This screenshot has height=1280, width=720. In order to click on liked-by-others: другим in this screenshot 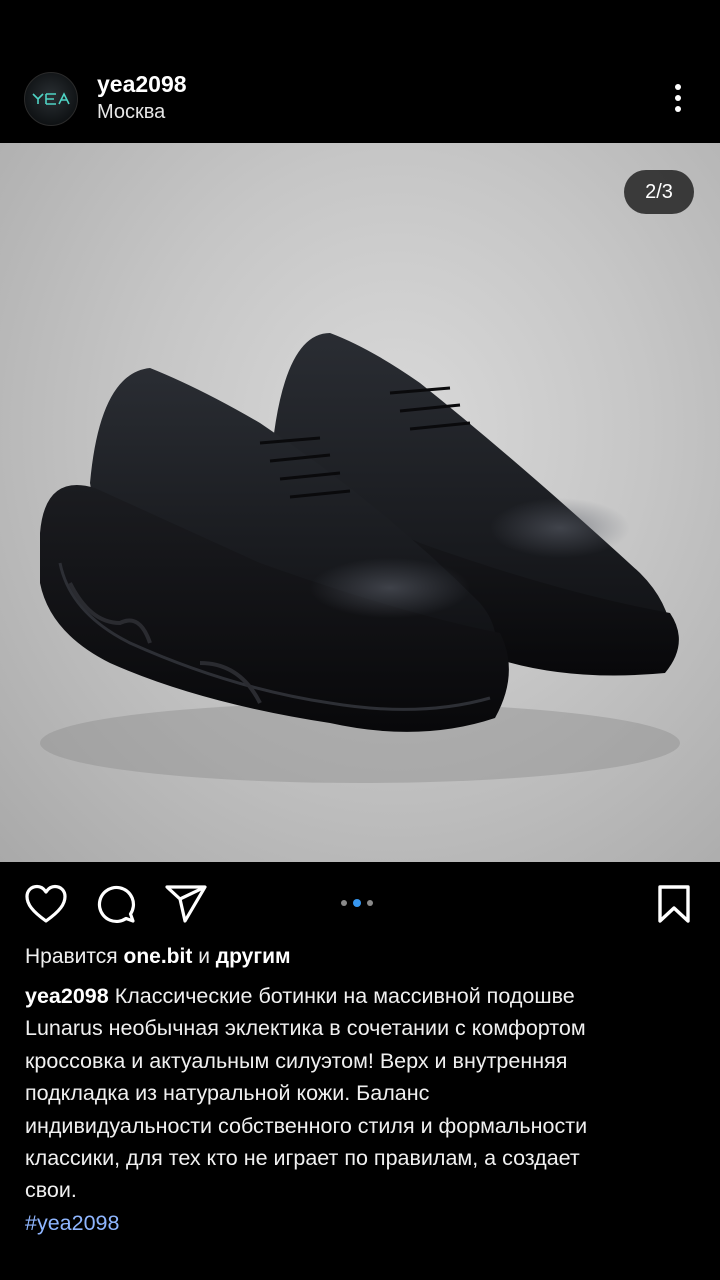, I will do `click(253, 956)`.